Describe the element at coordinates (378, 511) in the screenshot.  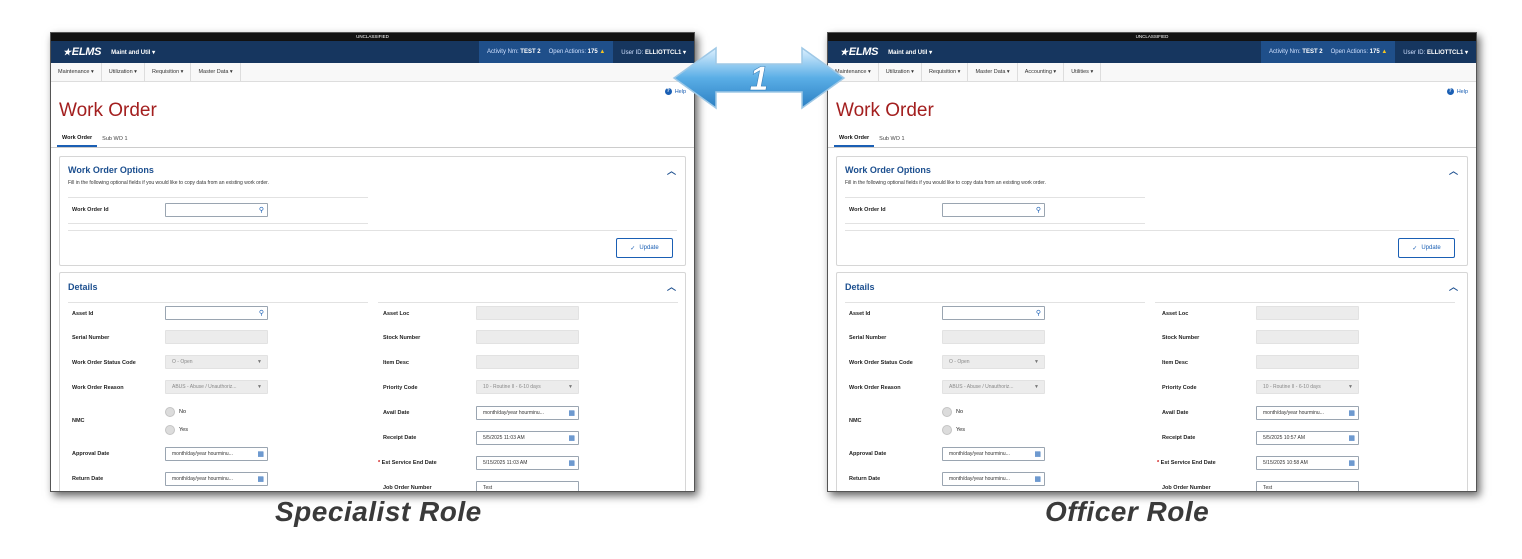
I see `caption-specialist: Specialist Role` at that location.